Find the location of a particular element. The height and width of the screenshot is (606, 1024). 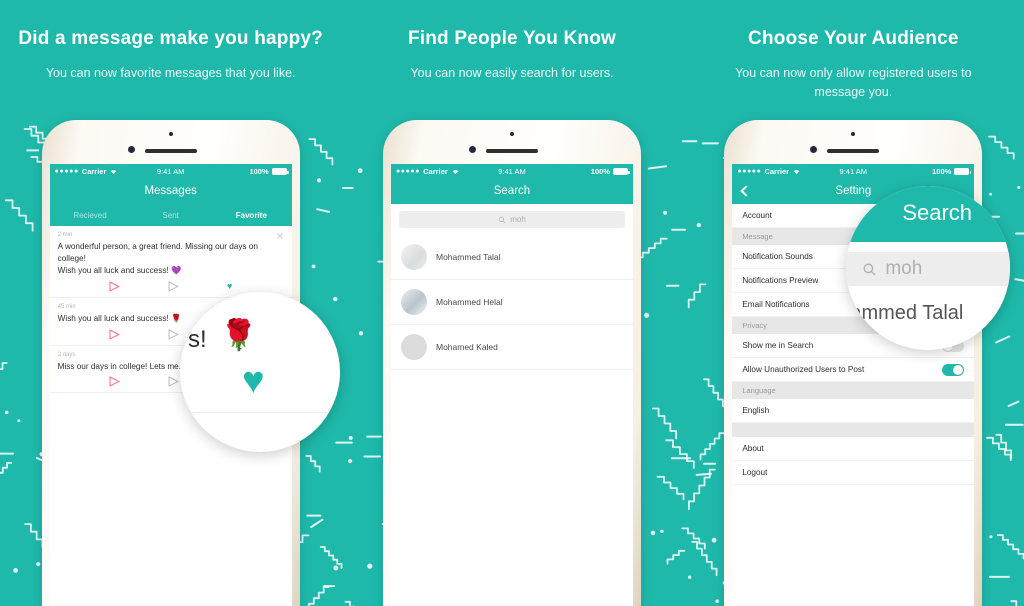

magnifier-search: Search moh ammed Talal is located at coordinates (928, 268).